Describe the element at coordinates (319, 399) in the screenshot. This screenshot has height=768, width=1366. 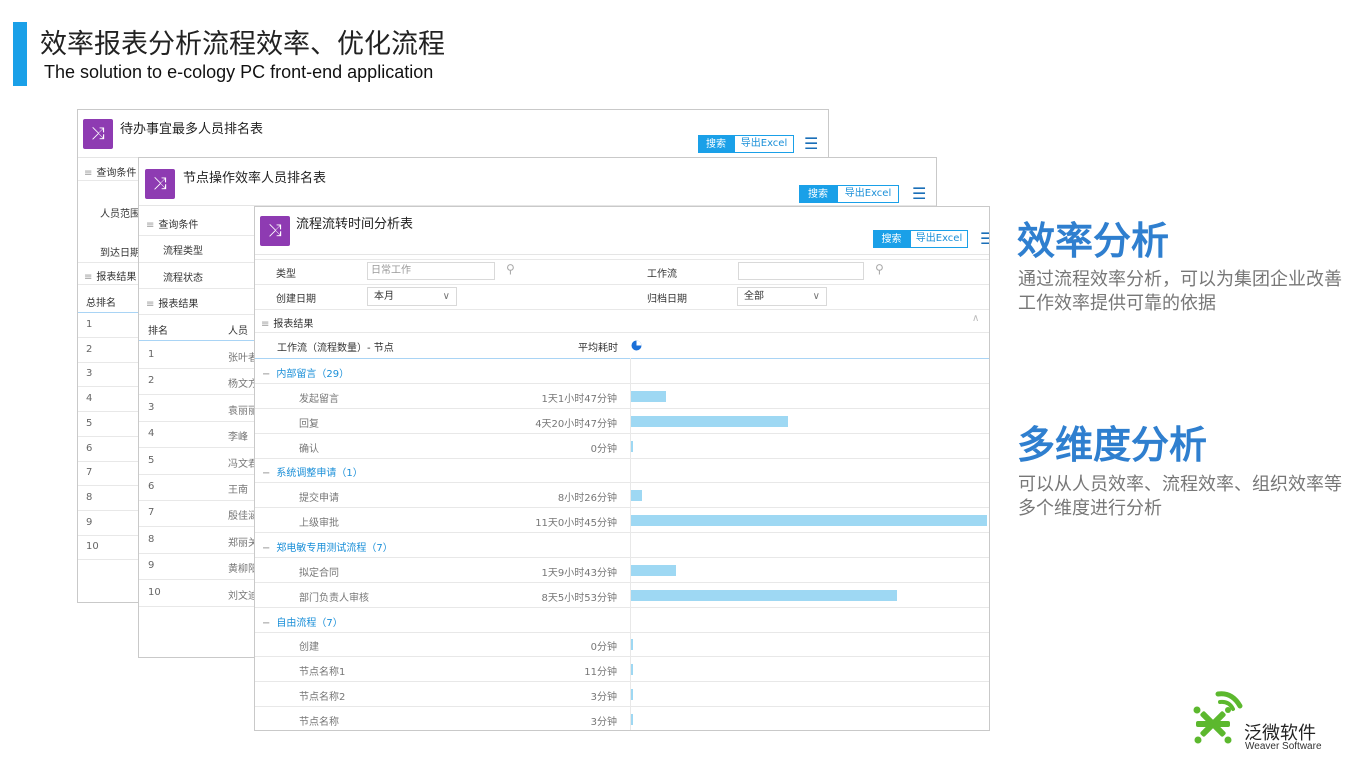
I see `node-name: 发起留言` at that location.